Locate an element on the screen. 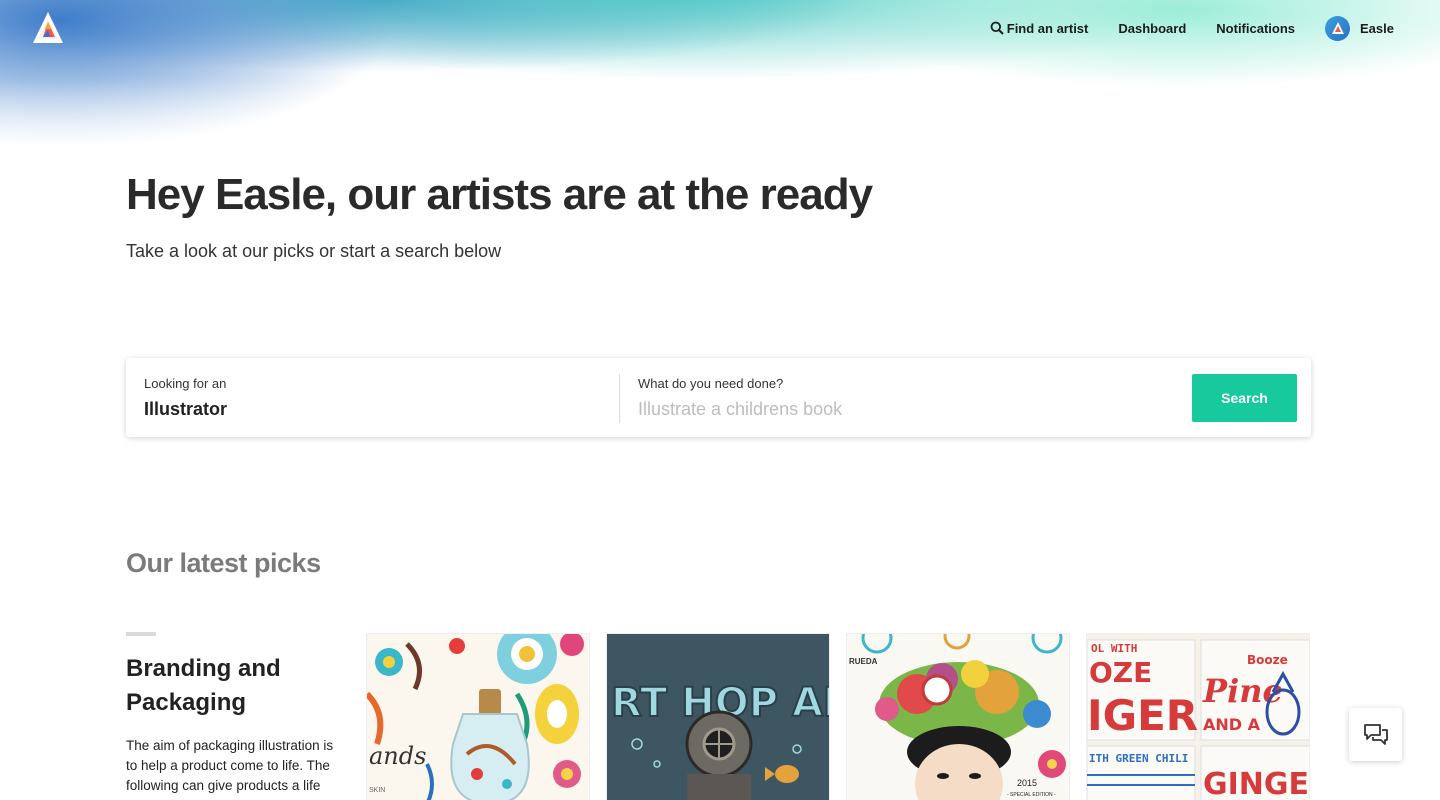 Image resolution: width=1440 pixels, height=800 pixels. find-artist-label: Find an artist is located at coordinates (1047, 28).